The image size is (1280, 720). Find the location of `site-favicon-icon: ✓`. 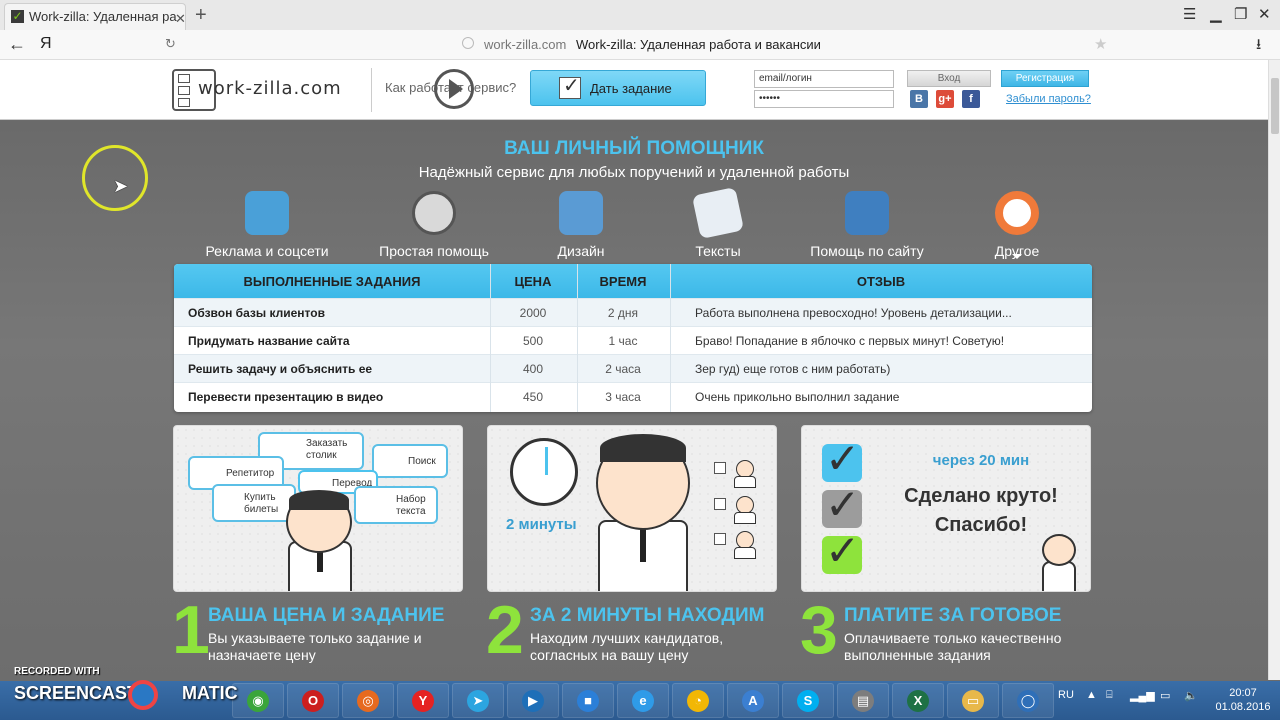

site-favicon-icon: ✓ is located at coordinates (17, 16).